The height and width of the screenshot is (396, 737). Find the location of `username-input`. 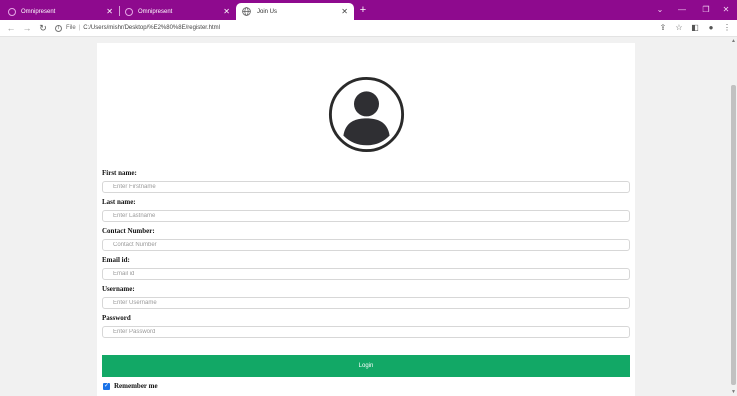

username-input is located at coordinates (366, 303).